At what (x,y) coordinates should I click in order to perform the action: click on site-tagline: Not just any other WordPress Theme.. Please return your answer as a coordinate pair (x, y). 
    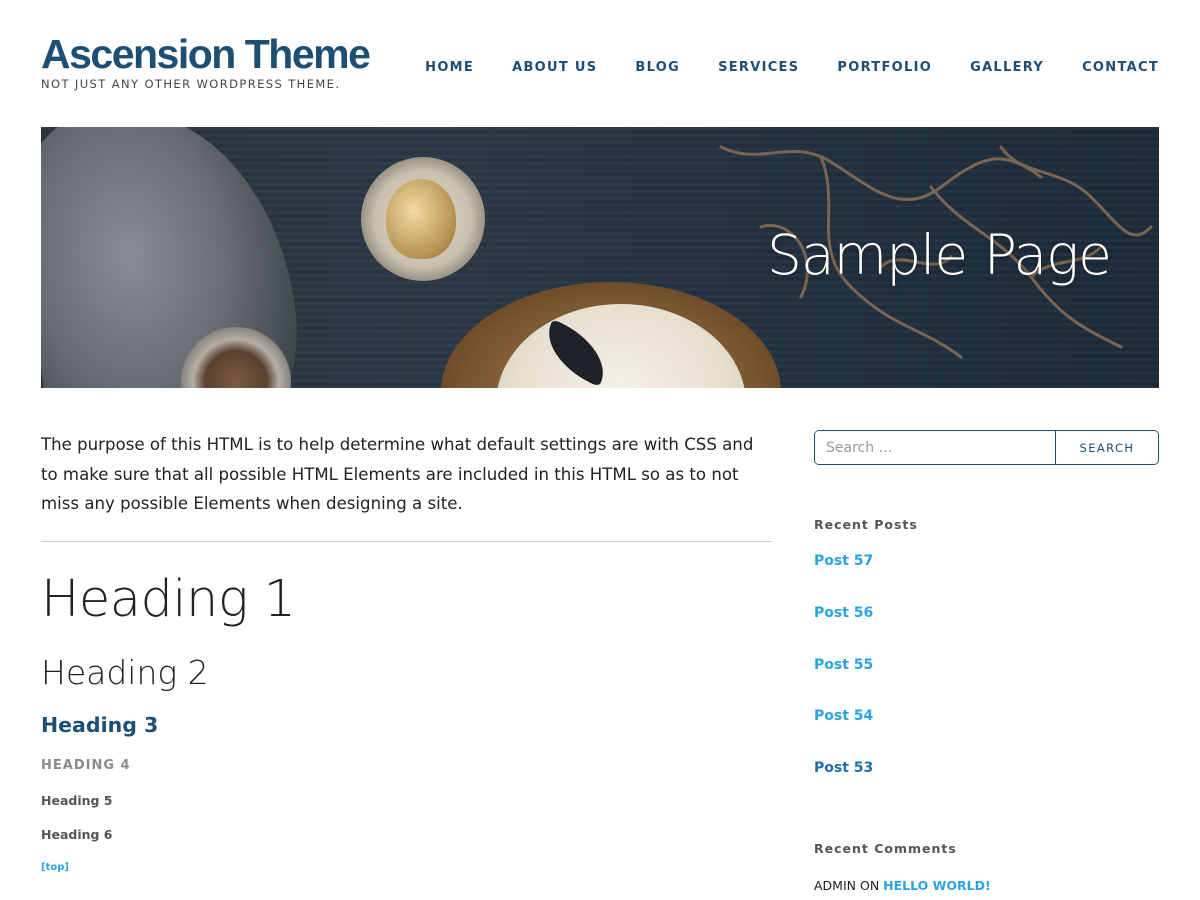
    Looking at the image, I should click on (191, 84).